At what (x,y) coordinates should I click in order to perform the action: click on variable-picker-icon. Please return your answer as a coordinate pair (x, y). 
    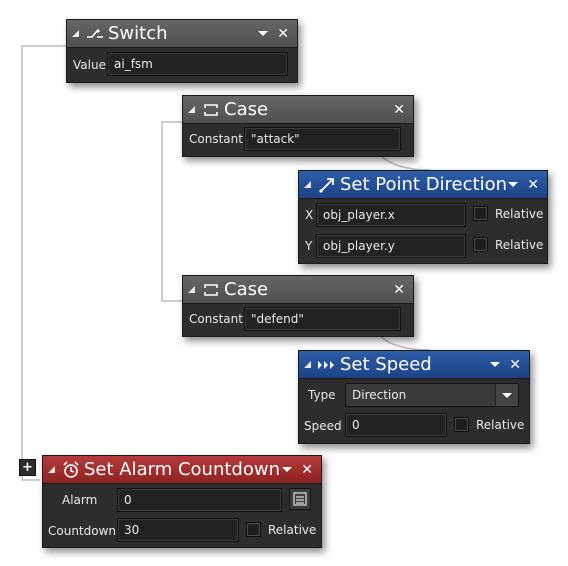
    Looking at the image, I should click on (300, 499).